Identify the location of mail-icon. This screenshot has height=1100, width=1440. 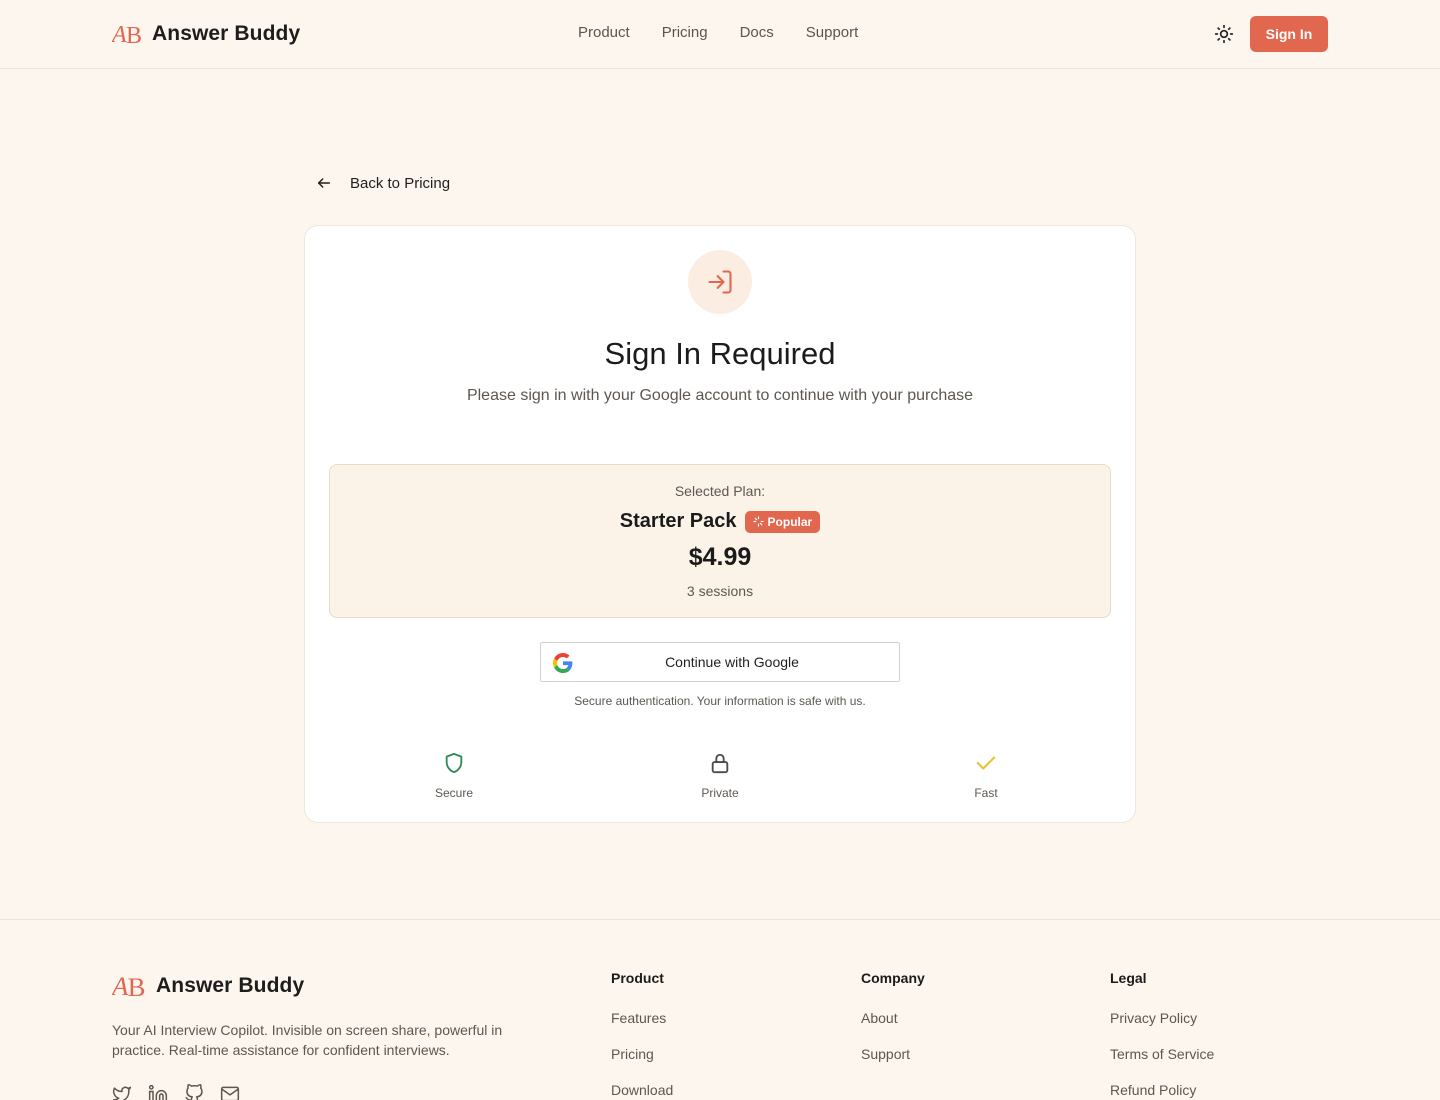
(230, 1092).